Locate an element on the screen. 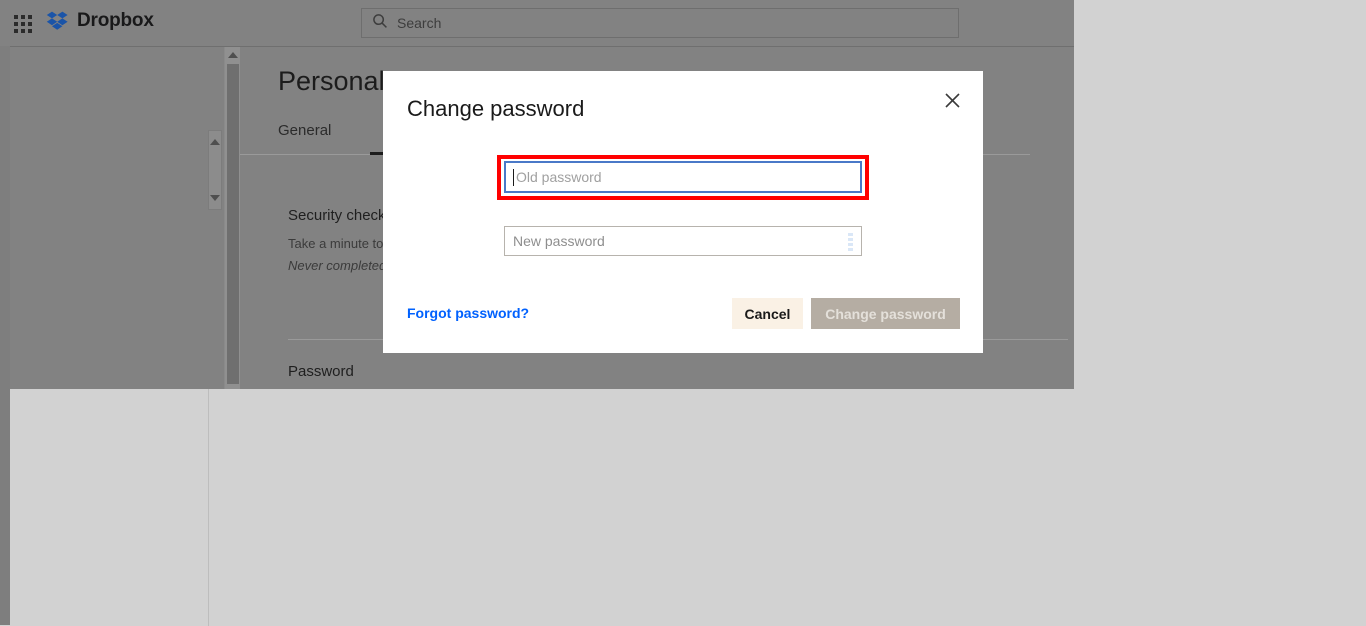 The width and height of the screenshot is (1366, 626). search-placeholder: Search is located at coordinates (419, 23).